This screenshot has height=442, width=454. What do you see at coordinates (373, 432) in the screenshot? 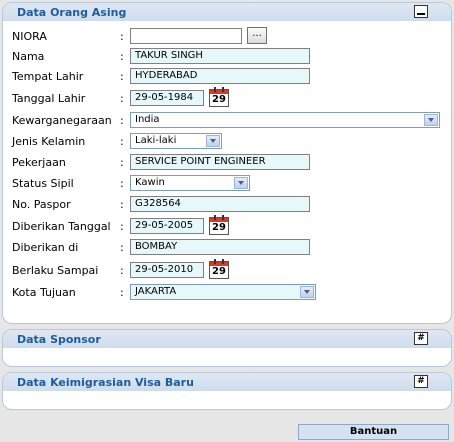
I see `help-button: Bantuan` at bounding box center [373, 432].